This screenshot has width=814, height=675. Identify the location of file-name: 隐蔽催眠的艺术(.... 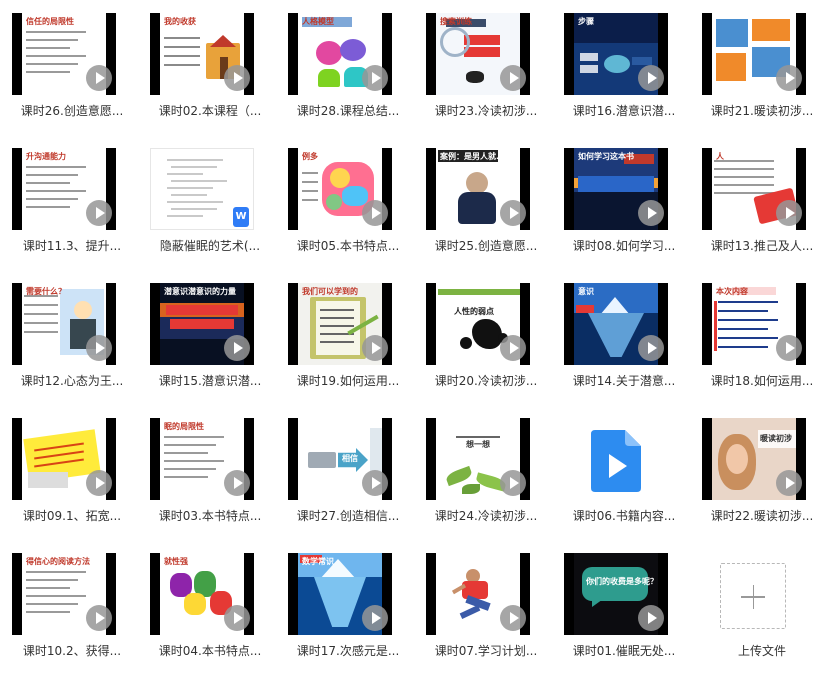
(210, 246).